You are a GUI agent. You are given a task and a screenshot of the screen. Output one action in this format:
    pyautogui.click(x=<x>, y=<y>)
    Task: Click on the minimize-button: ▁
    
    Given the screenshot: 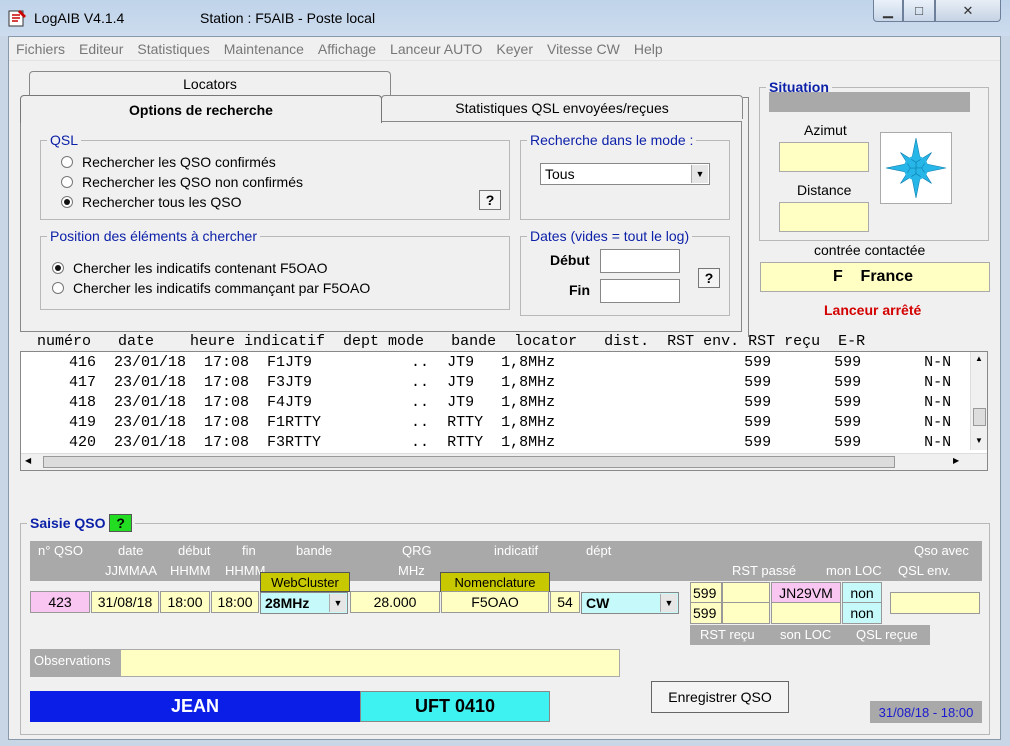 What is the action you would take?
    pyautogui.click(x=888, y=11)
    